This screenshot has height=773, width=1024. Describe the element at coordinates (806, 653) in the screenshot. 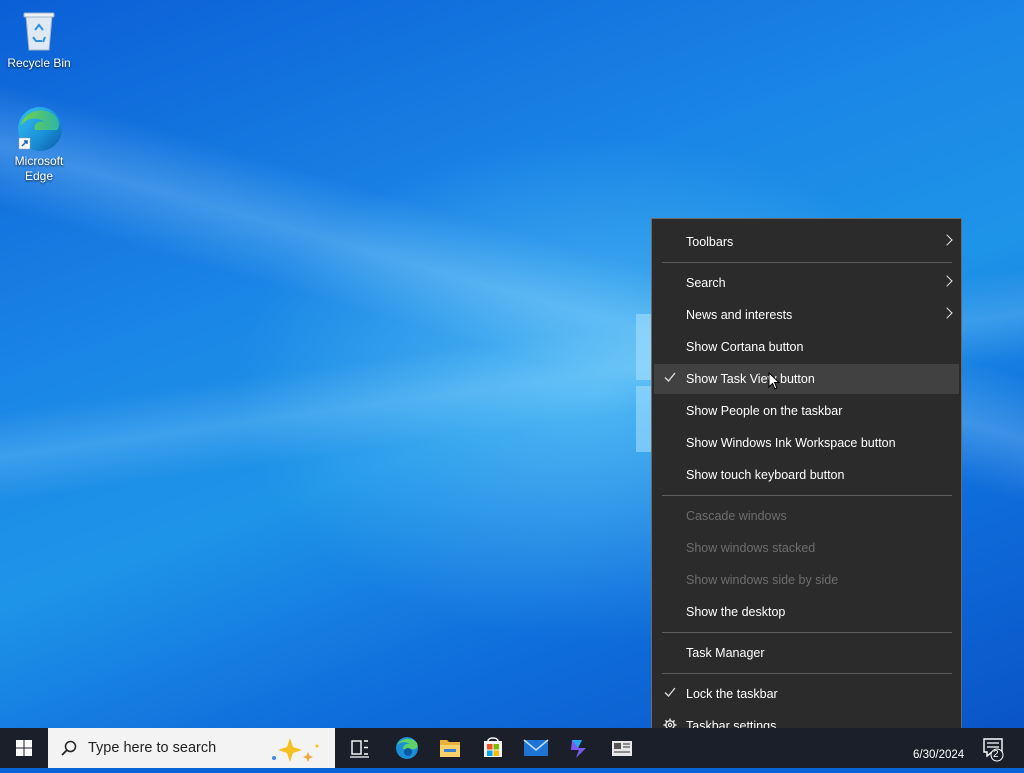

I see `menu-item-task-manager: Task Manager` at that location.